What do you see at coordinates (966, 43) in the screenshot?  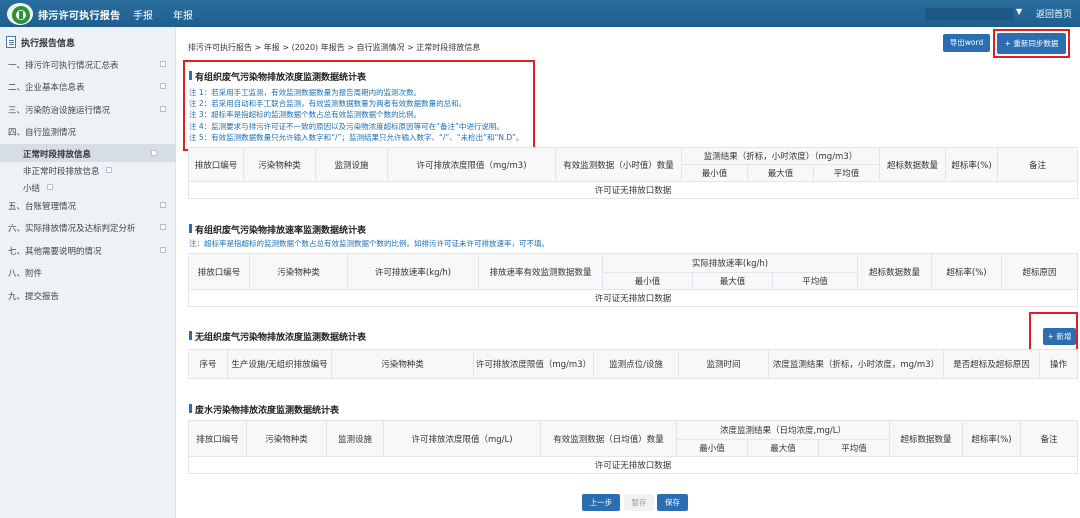 I see `export-word-button: 导出word` at bounding box center [966, 43].